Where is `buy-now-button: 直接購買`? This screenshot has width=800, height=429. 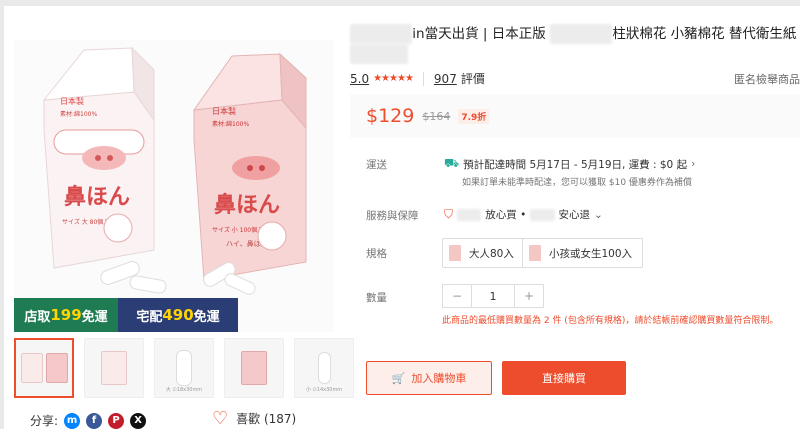 buy-now-button: 直接購買 is located at coordinates (564, 378).